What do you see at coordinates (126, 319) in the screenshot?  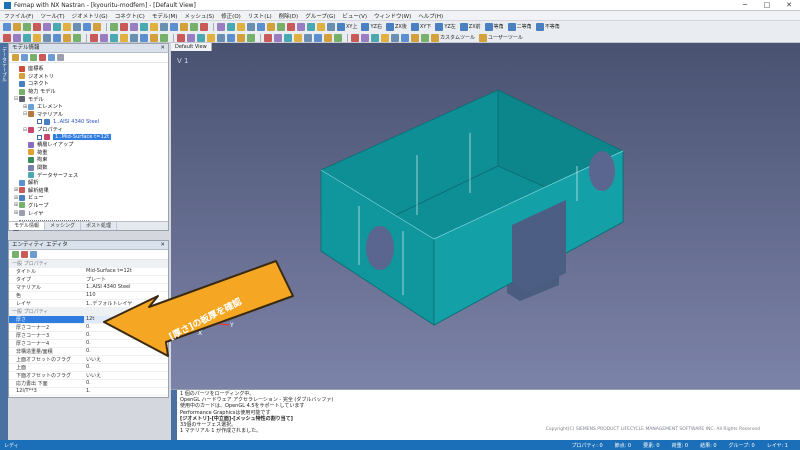 I see `property-value: 12t` at bounding box center [126, 319].